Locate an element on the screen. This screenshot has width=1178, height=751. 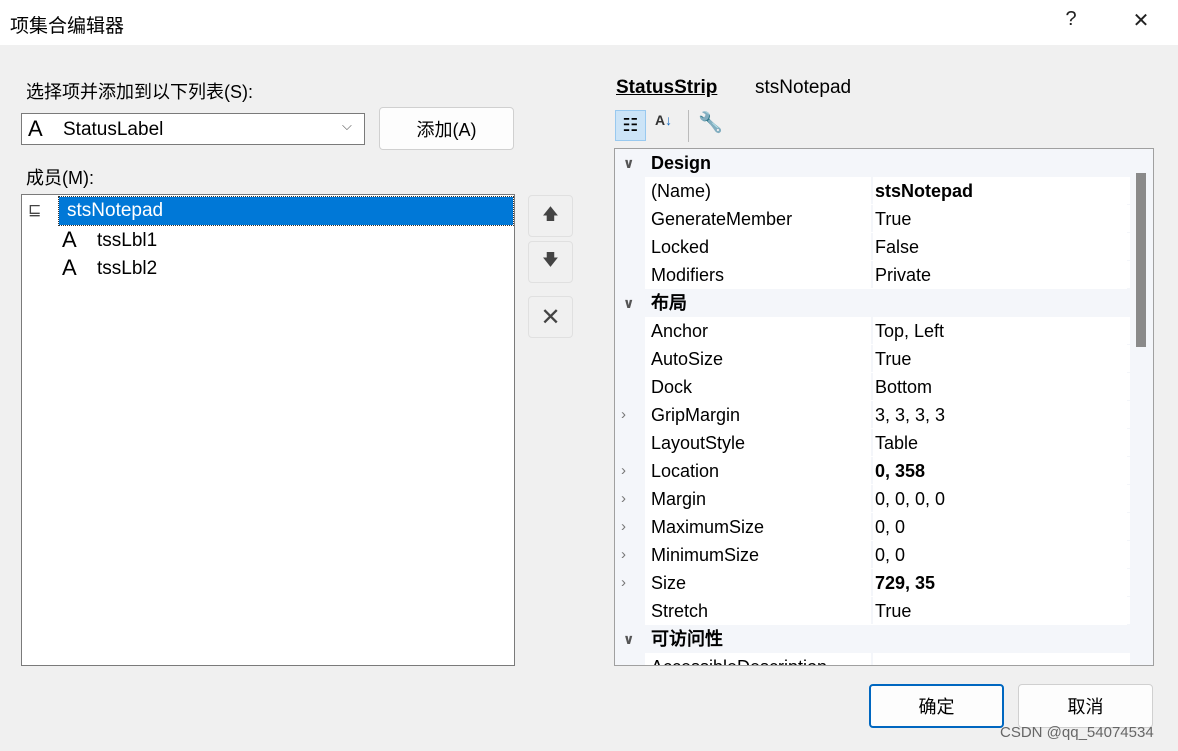
property-row: Anchor Top, Left is located at coordinates (888, 331).